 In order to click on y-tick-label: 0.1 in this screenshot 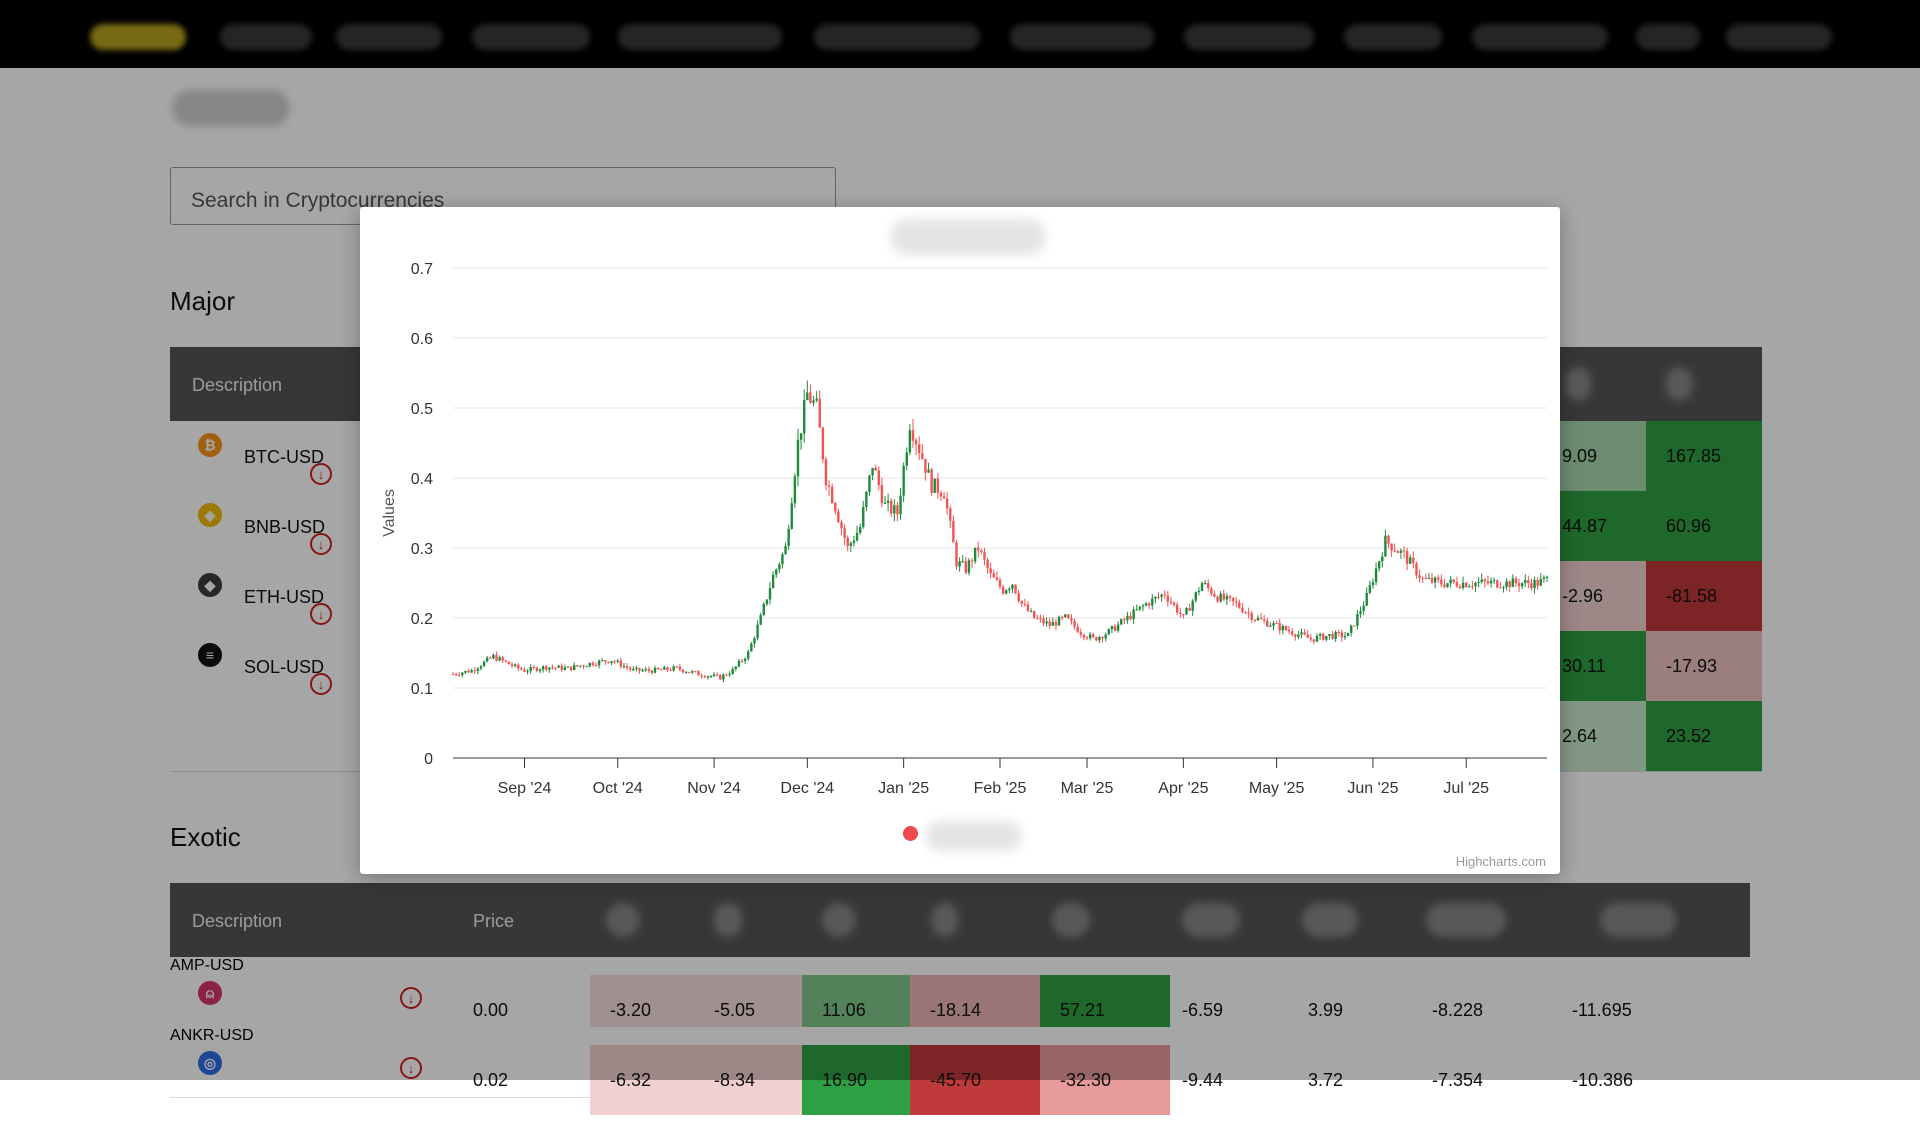, I will do `click(422, 689)`.